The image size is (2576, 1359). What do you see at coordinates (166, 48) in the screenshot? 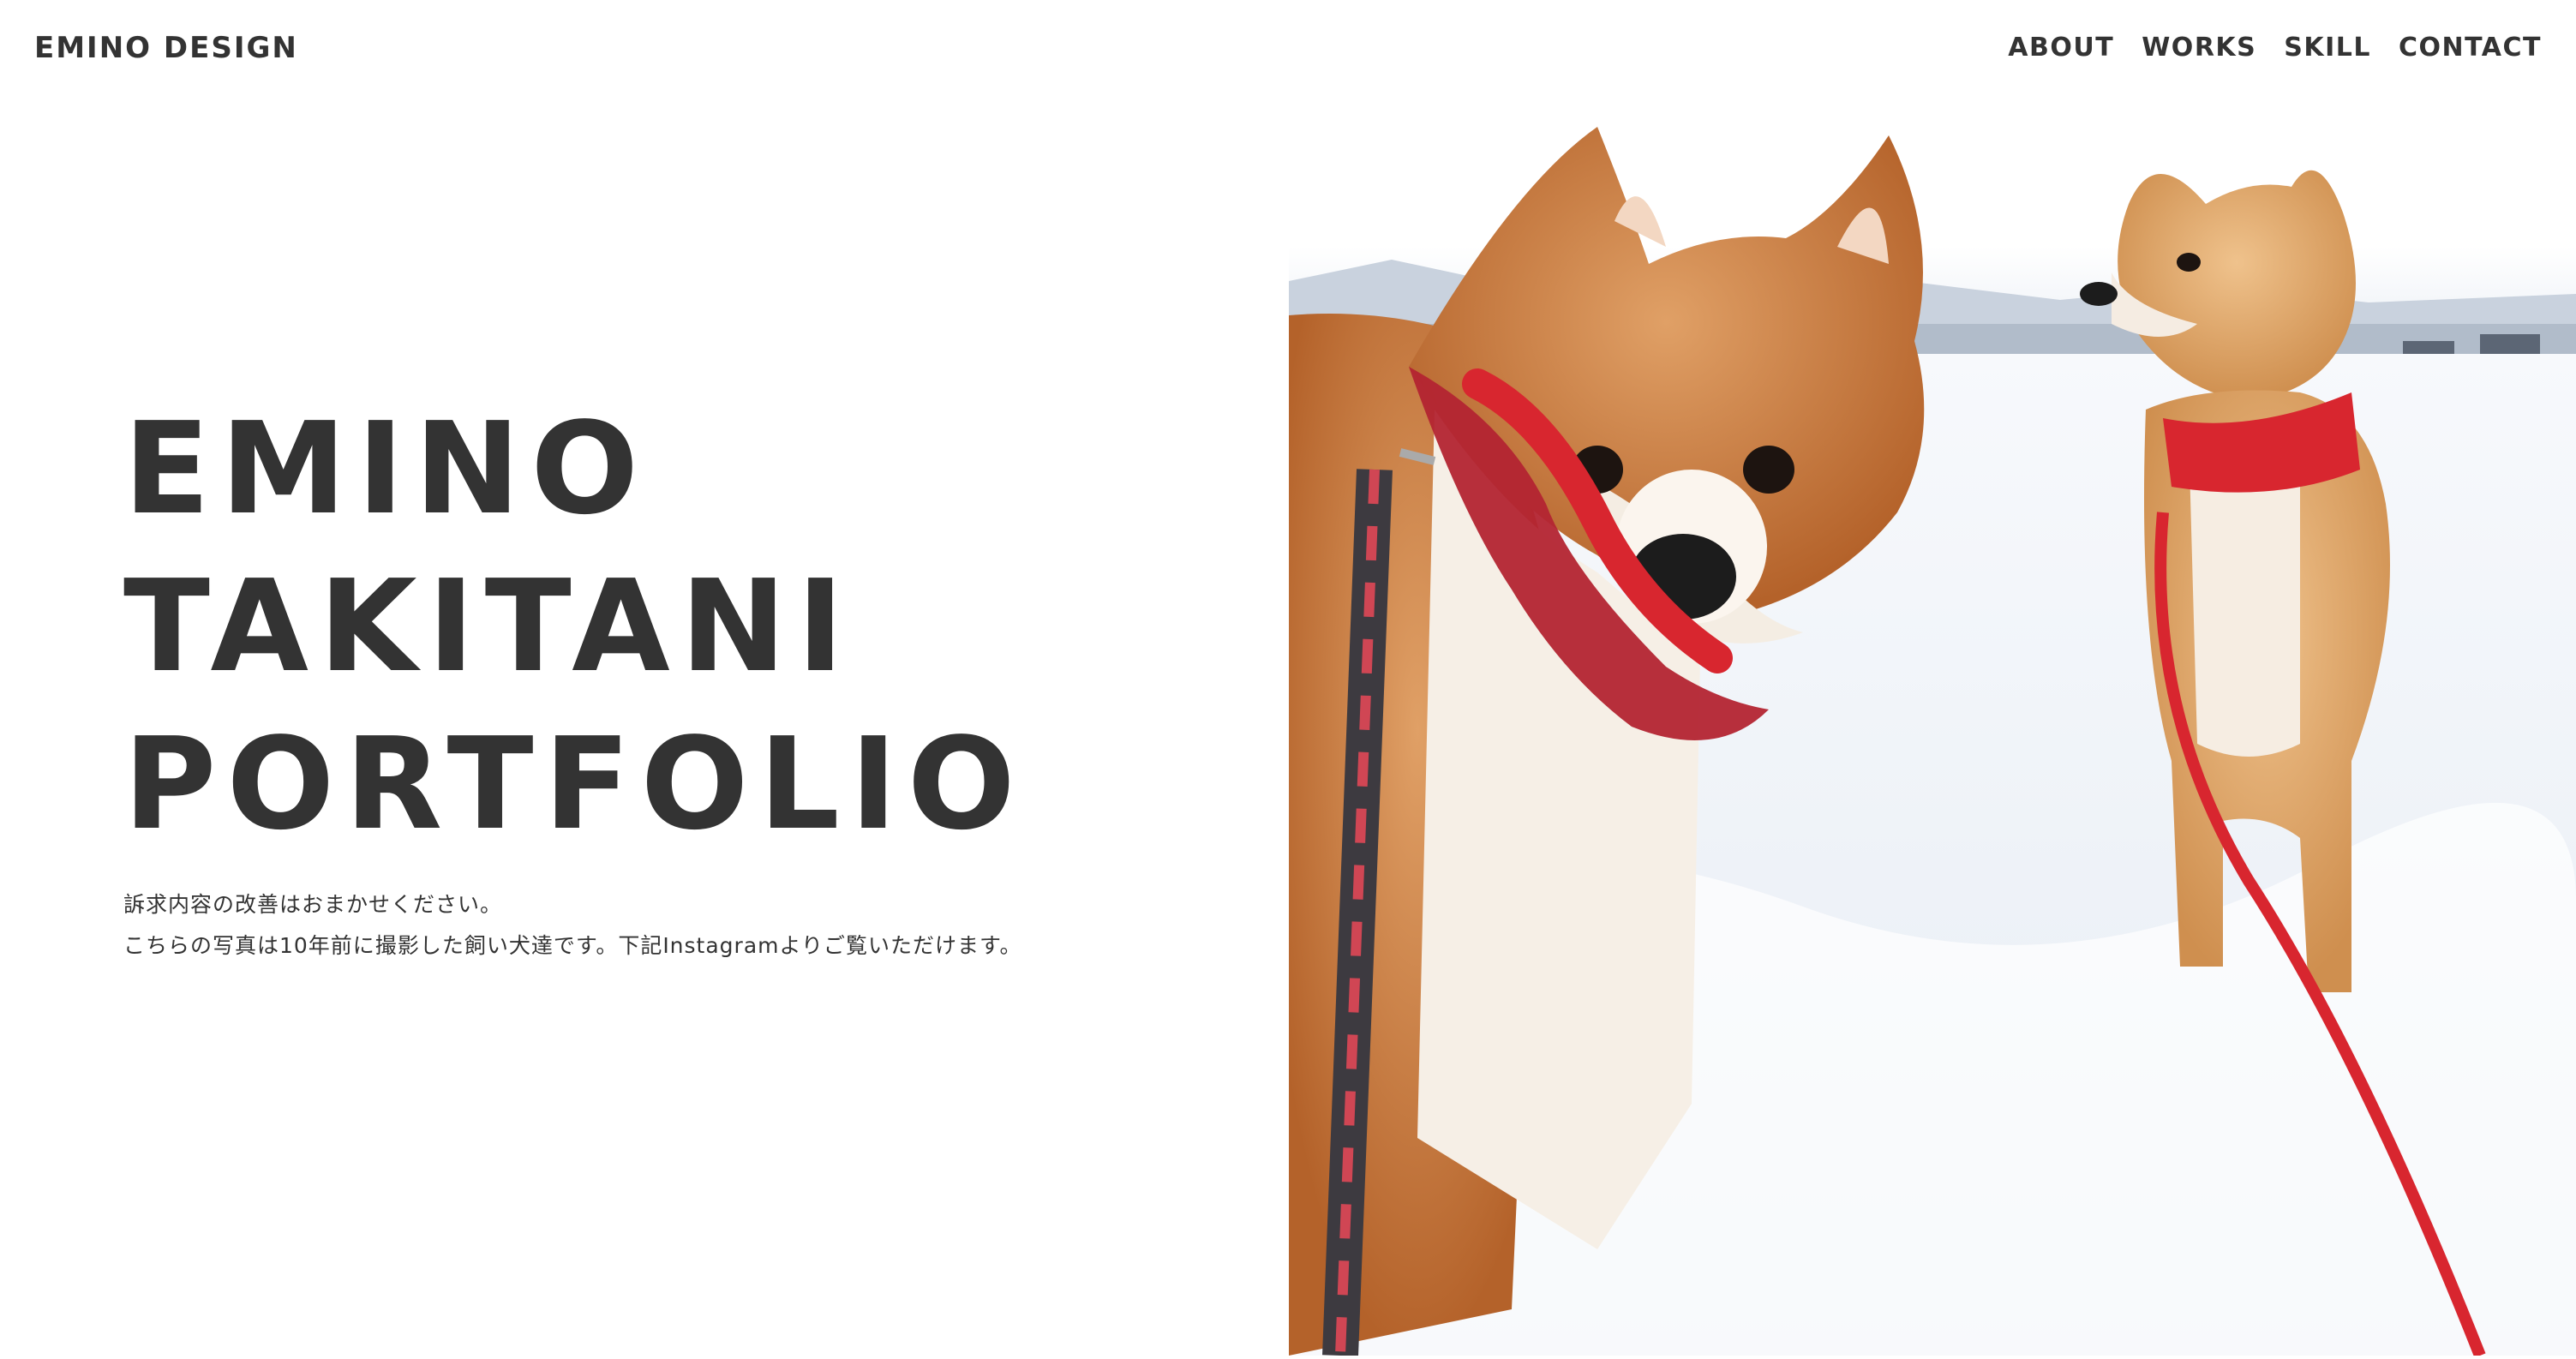
I see `site-logo: EMINO DESIGN` at bounding box center [166, 48].